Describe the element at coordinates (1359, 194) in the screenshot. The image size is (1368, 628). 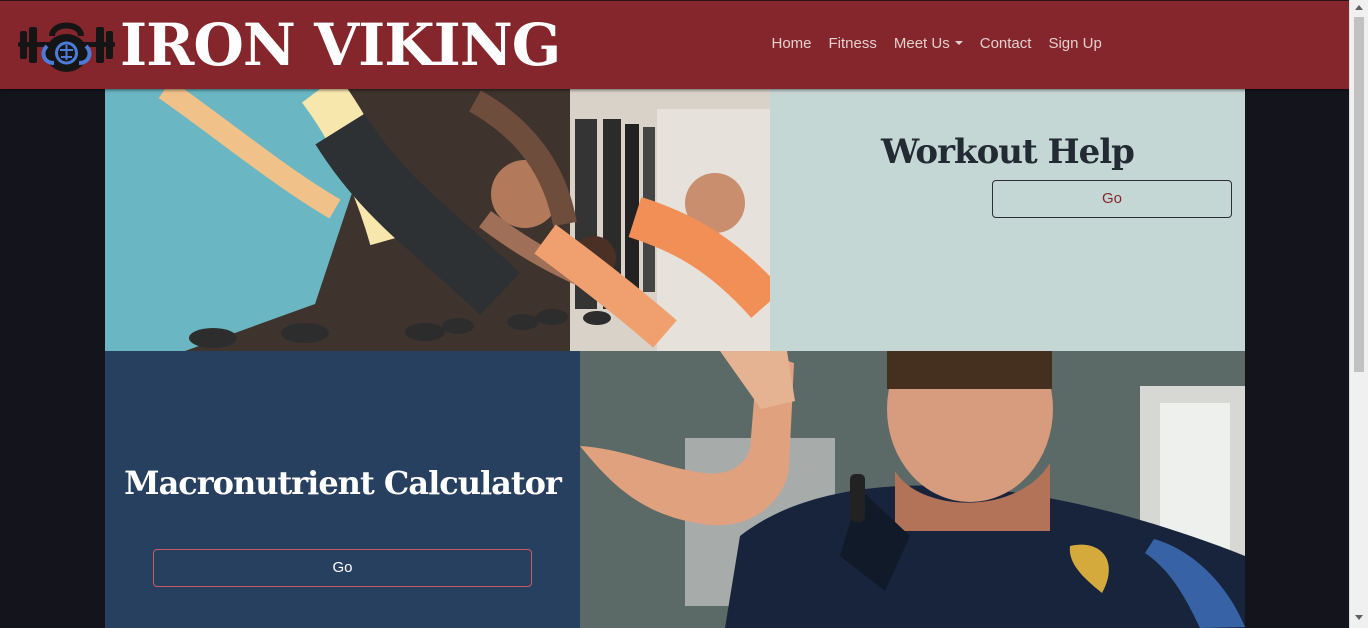
I see `scroll-thumb` at that location.